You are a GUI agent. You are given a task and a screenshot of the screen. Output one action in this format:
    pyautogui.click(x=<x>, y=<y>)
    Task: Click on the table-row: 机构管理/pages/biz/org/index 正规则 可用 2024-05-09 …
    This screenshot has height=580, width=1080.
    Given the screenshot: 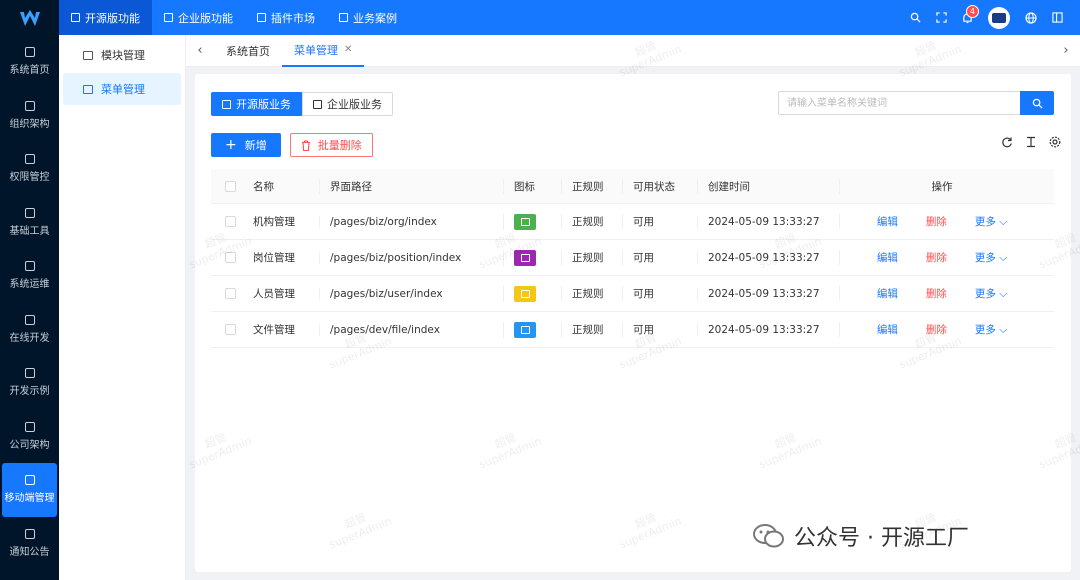 What is the action you would take?
    pyautogui.click(x=632, y=222)
    